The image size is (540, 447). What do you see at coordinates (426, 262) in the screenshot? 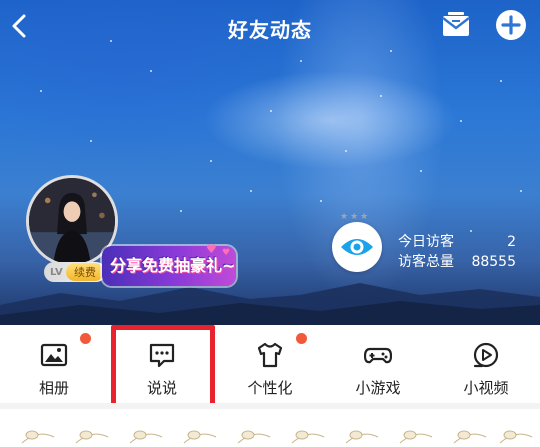
I see `total-visitors-label: 访客总量` at bounding box center [426, 262].